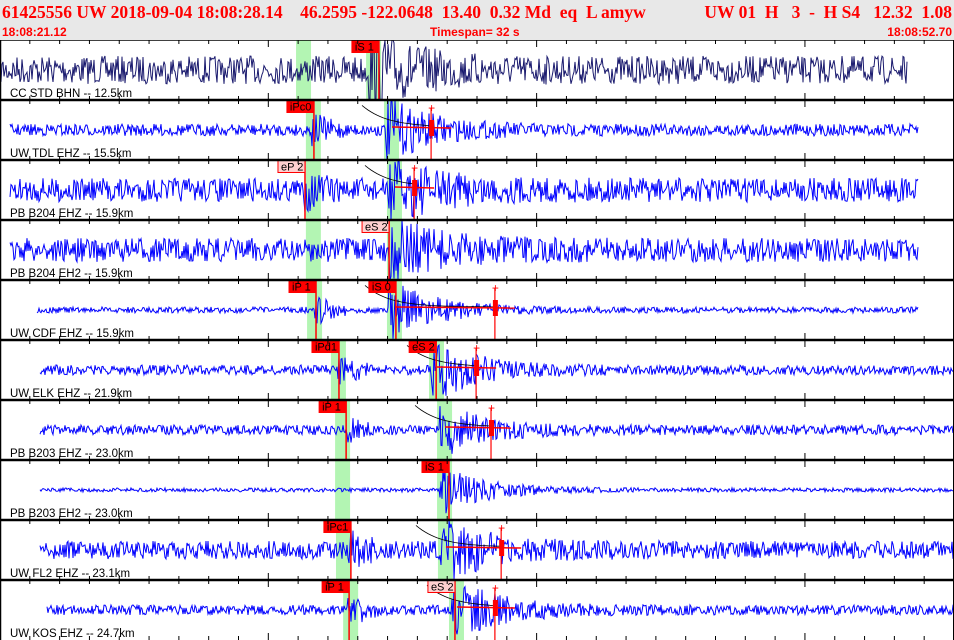 This screenshot has height=640, width=954. What do you see at coordinates (71, 514) in the screenshot?
I see `channel-label: PB B203 EH2 -- 23.0km` at bounding box center [71, 514].